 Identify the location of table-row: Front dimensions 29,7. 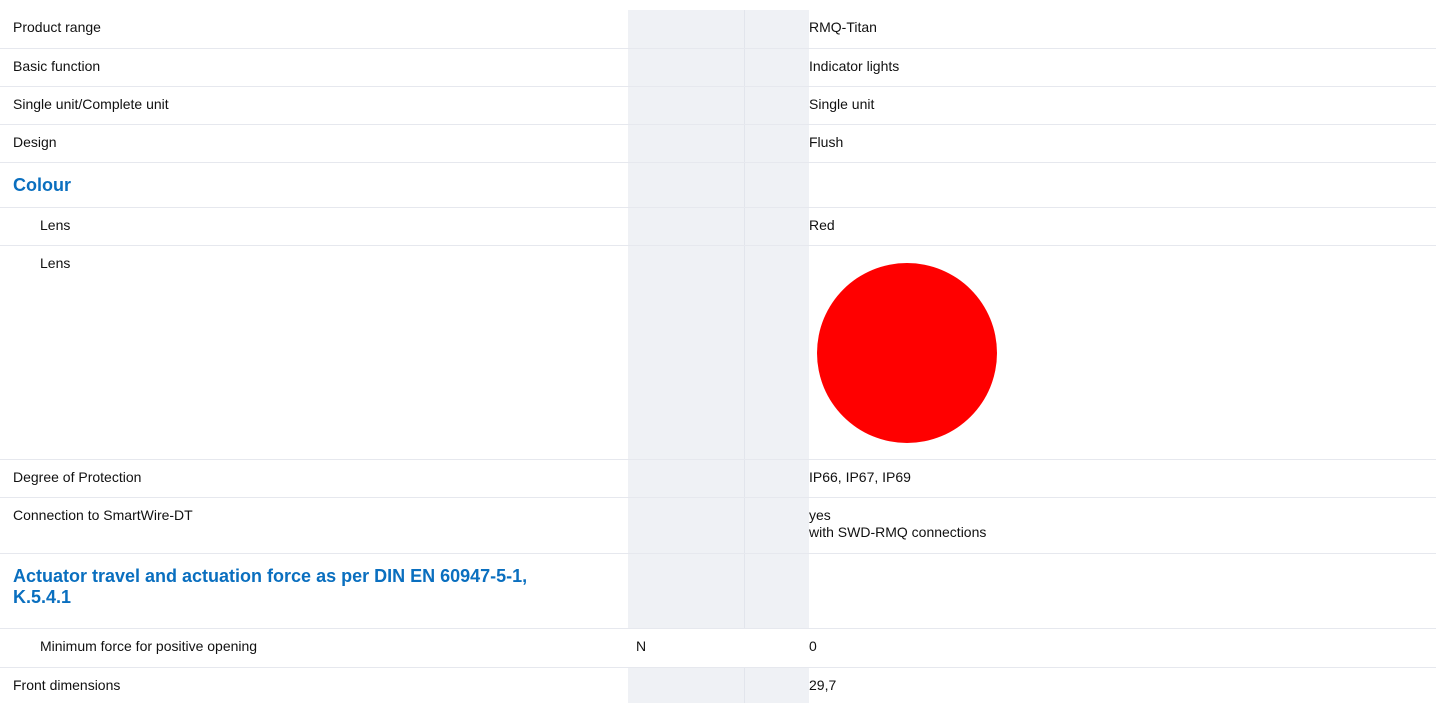
(718, 685).